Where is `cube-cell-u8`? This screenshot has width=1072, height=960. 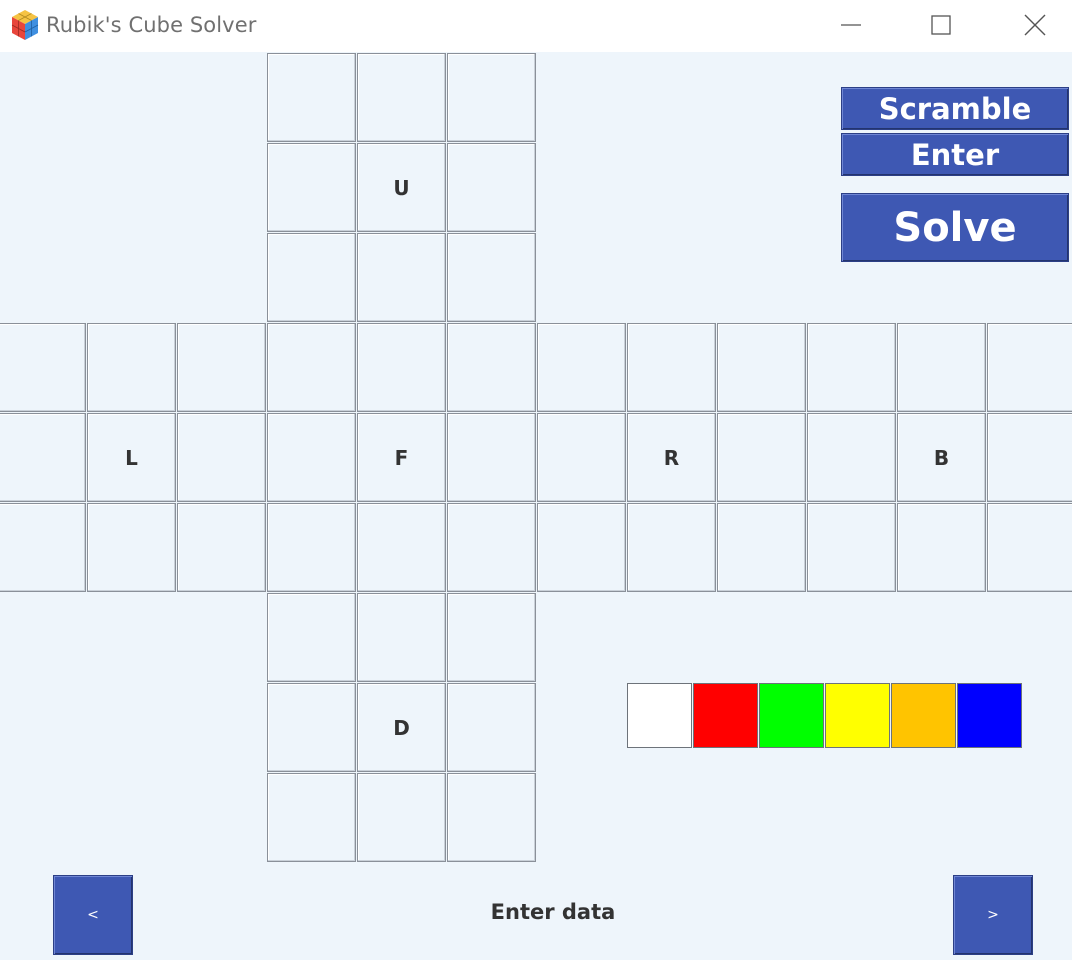 cube-cell-u8 is located at coordinates (401, 277).